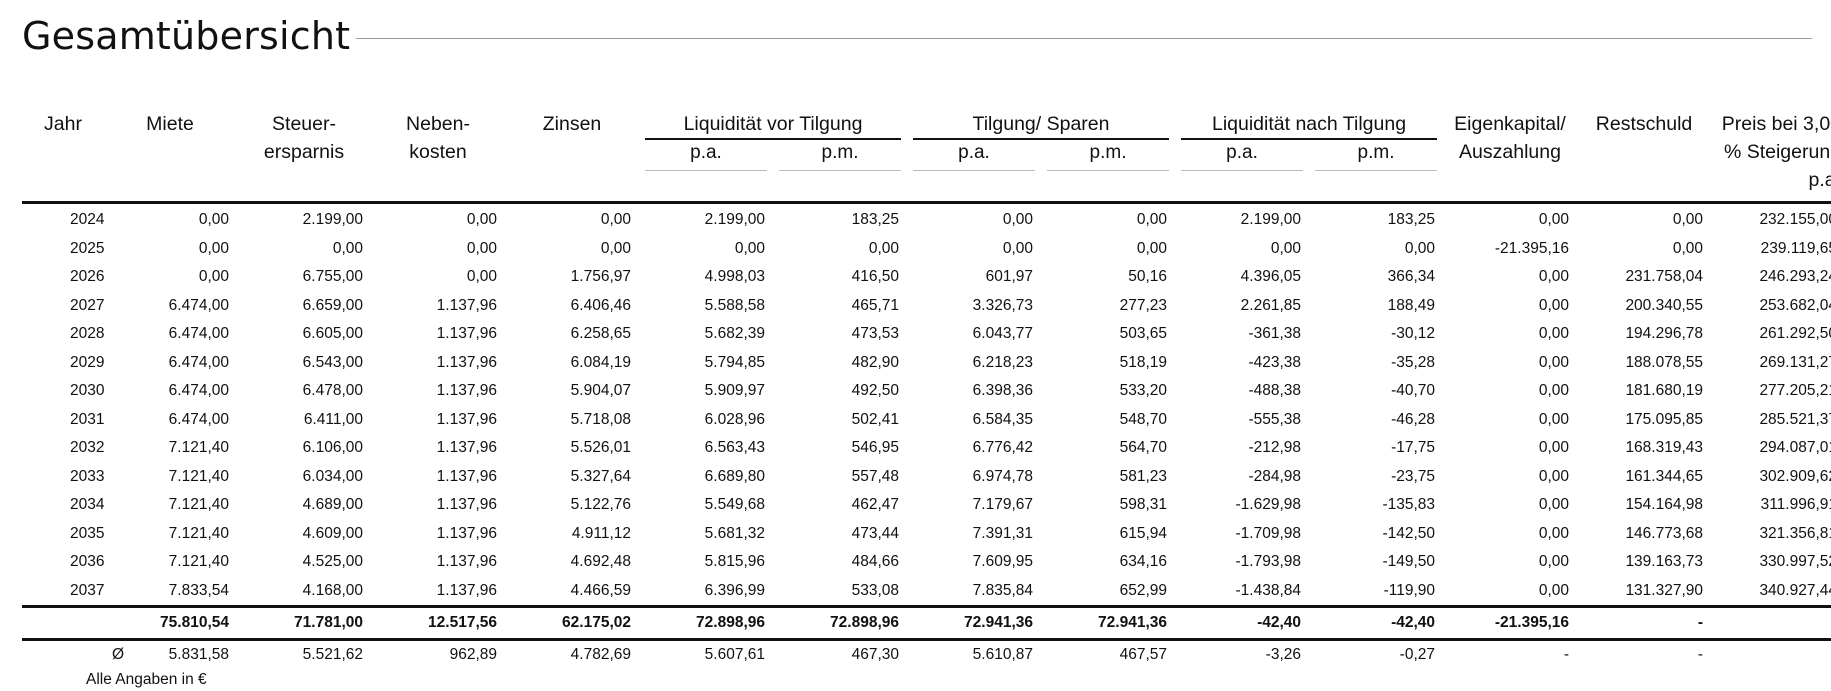 The image size is (1831, 691). Describe the element at coordinates (1108, 306) in the screenshot. I see `value-cell: 277,23` at that location.